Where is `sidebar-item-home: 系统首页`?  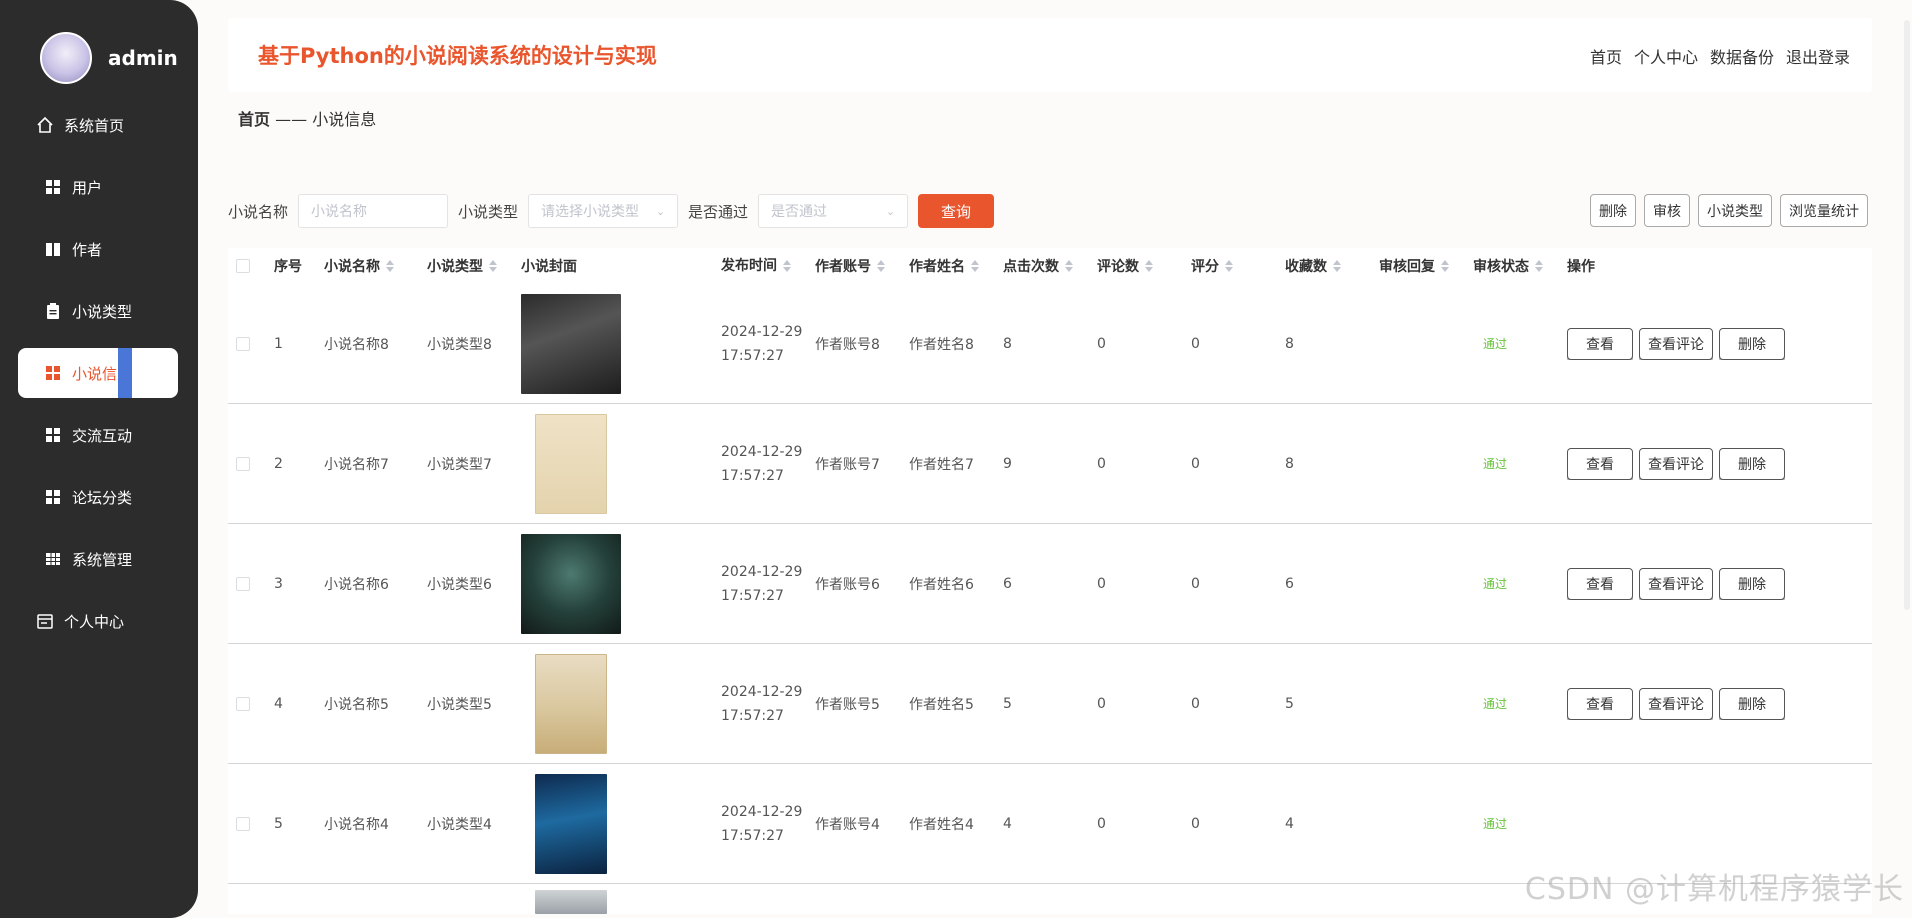 sidebar-item-home: 系统首页 is located at coordinates (99, 125).